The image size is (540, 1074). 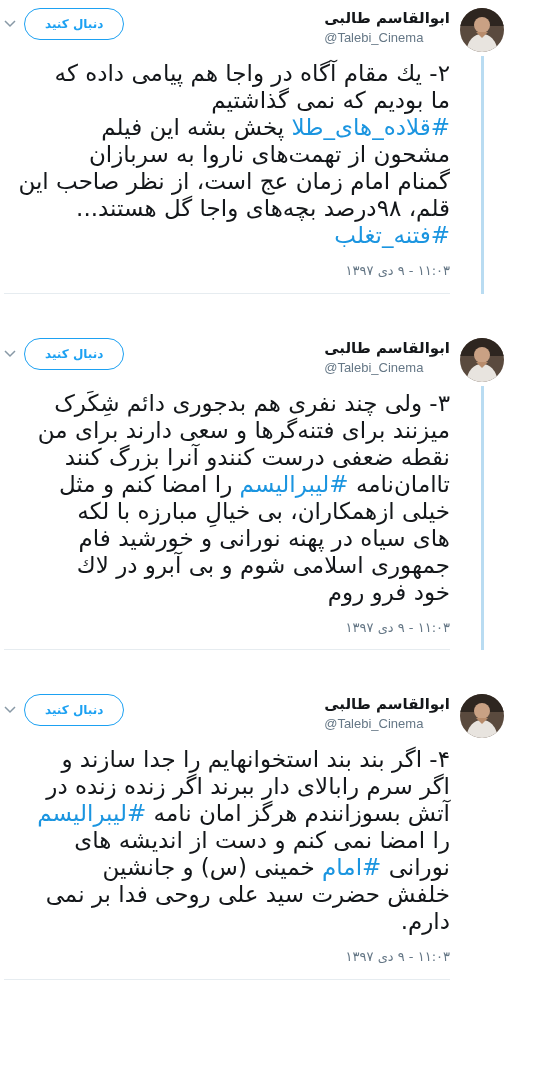 I want to click on hashtag-link: #امام, so click(x=352, y=867).